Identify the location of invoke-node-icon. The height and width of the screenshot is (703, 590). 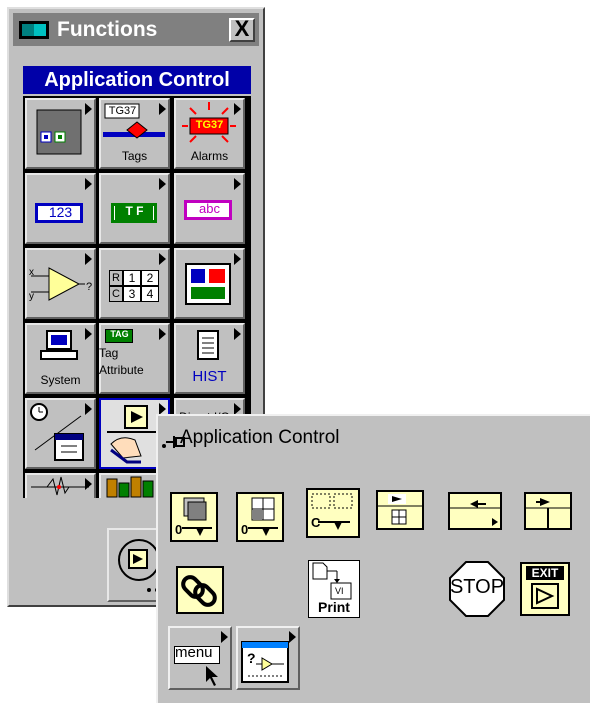
(475, 511).